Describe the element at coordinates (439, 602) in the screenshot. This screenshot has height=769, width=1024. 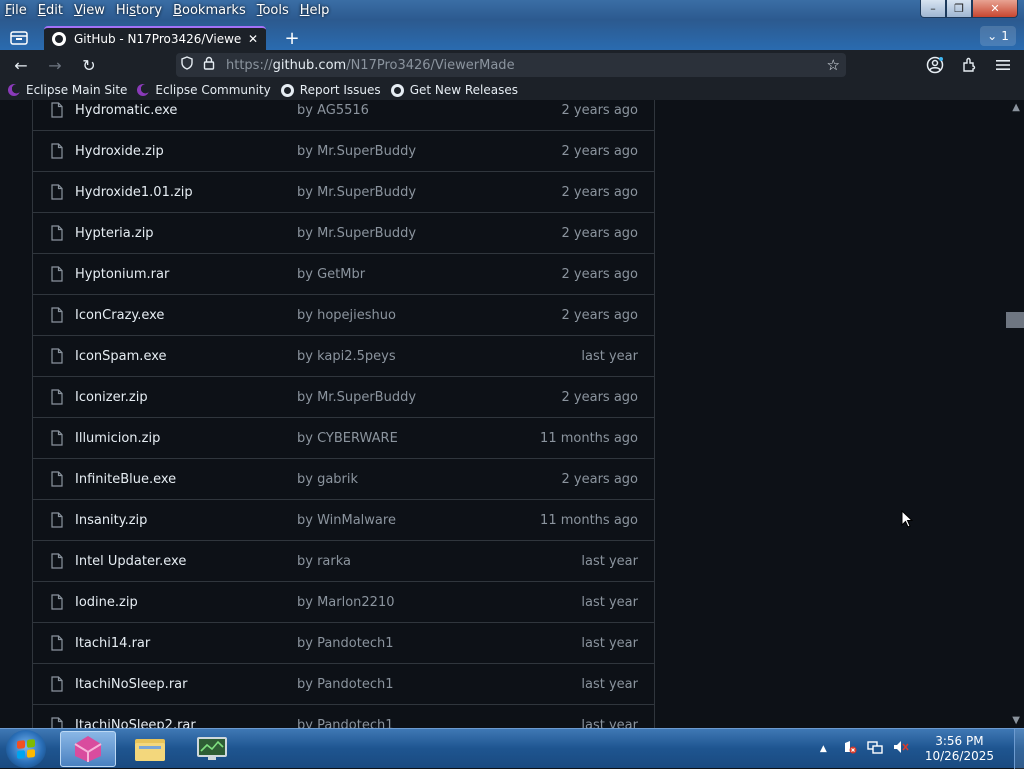
I see `file-author: by Marlon2210` at that location.